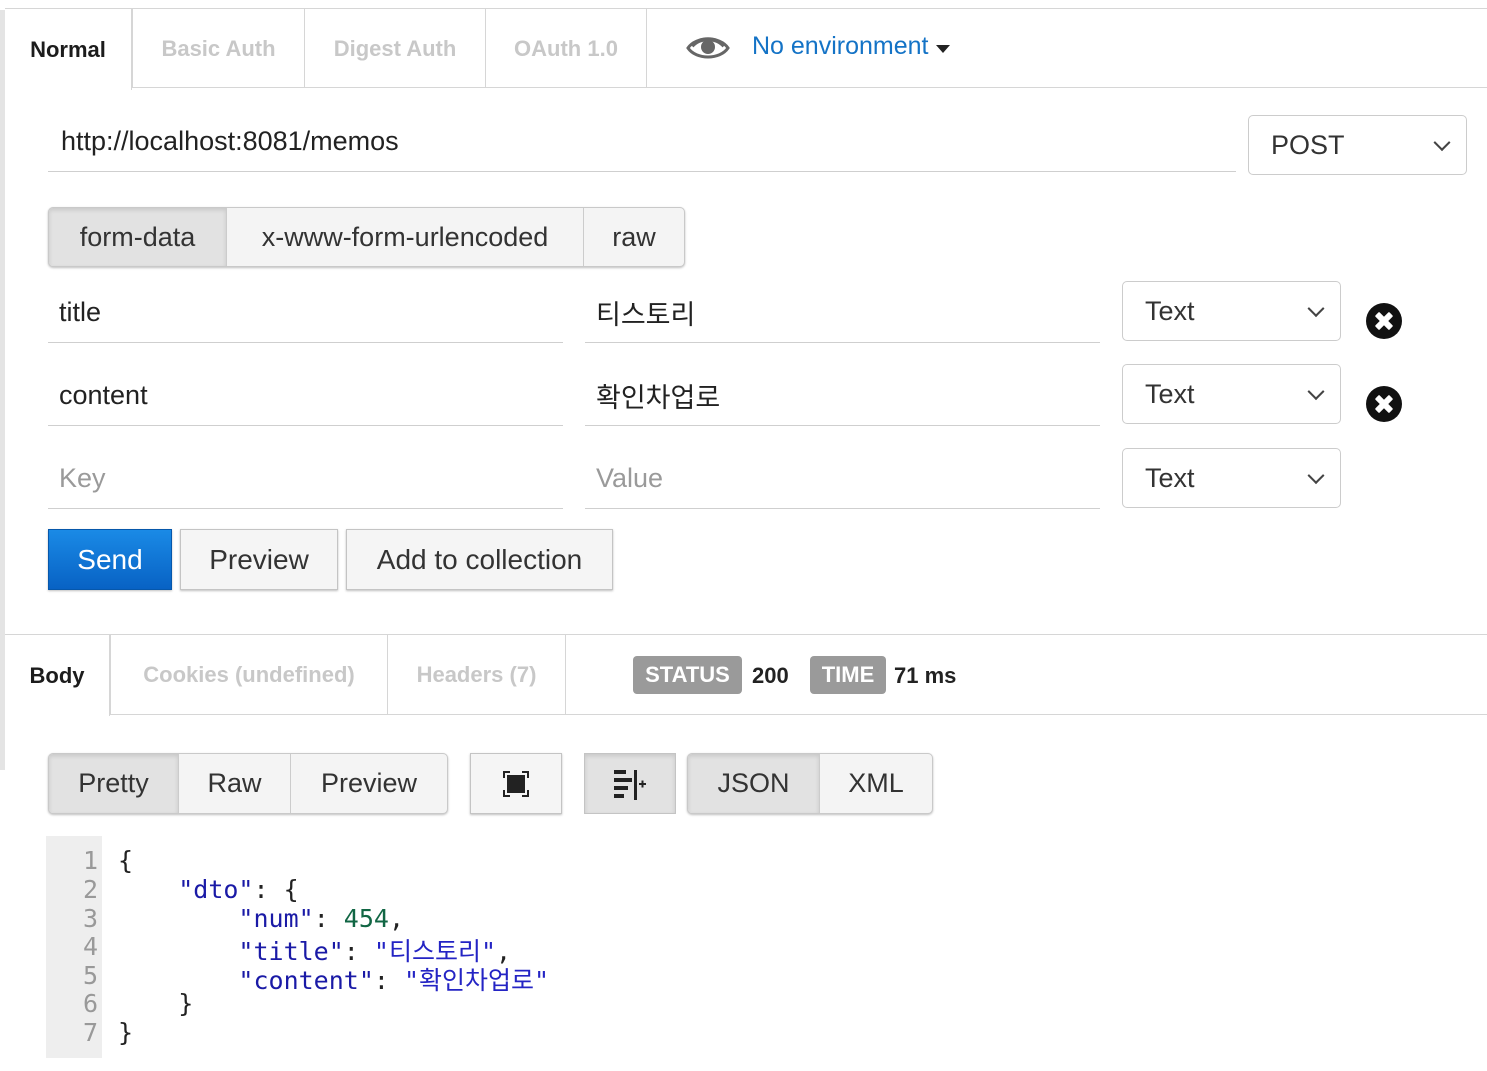 This screenshot has width=1487, height=1071. Describe the element at coordinates (1231, 311) in the screenshot. I see `type-select-title: Text` at that location.